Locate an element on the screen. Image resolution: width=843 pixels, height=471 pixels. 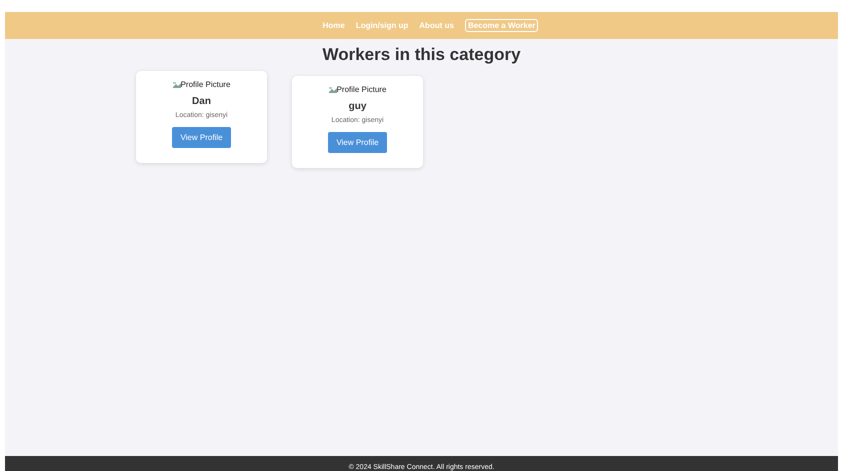
nav-link: About us is located at coordinates (436, 25).